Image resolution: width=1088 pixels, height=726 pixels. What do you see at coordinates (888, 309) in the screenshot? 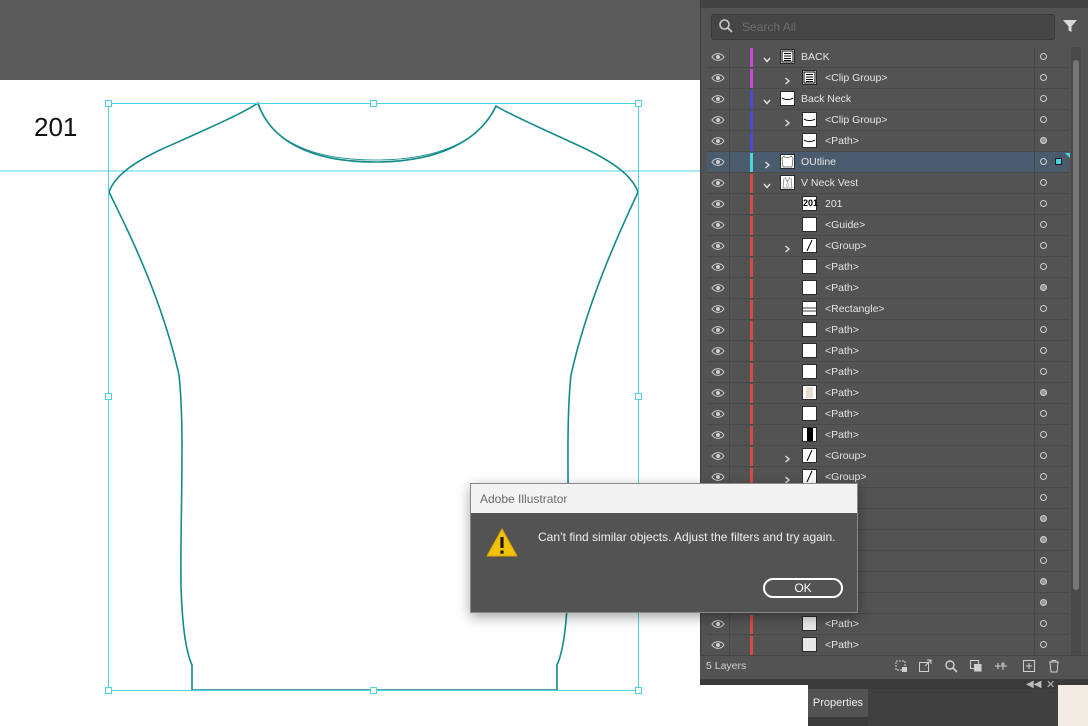
I see `layer-row: <Rectangle>` at bounding box center [888, 309].